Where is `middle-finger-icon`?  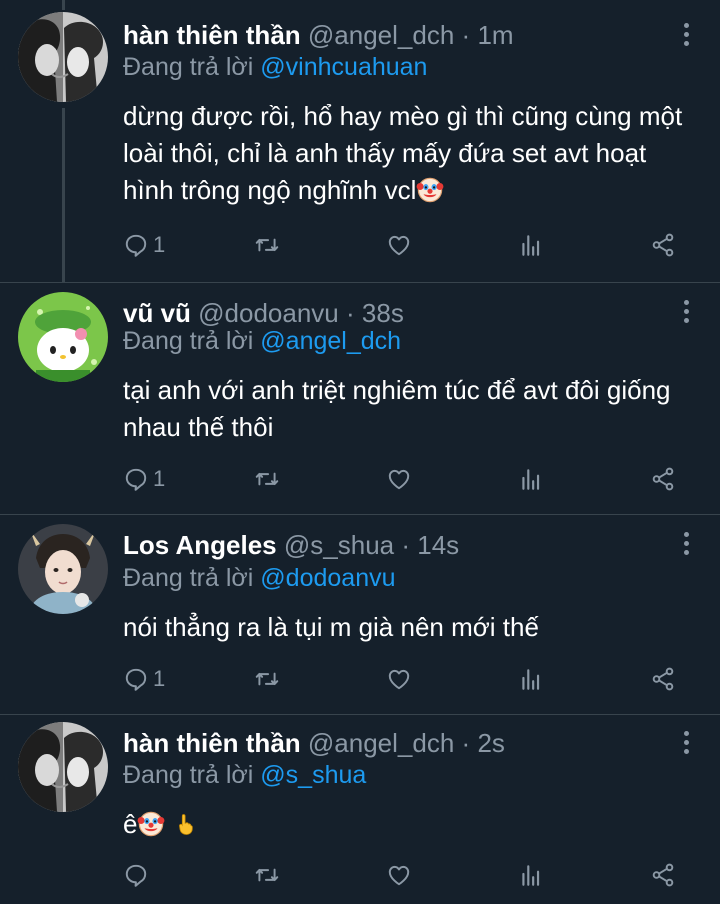 middle-finger-icon is located at coordinates (185, 824).